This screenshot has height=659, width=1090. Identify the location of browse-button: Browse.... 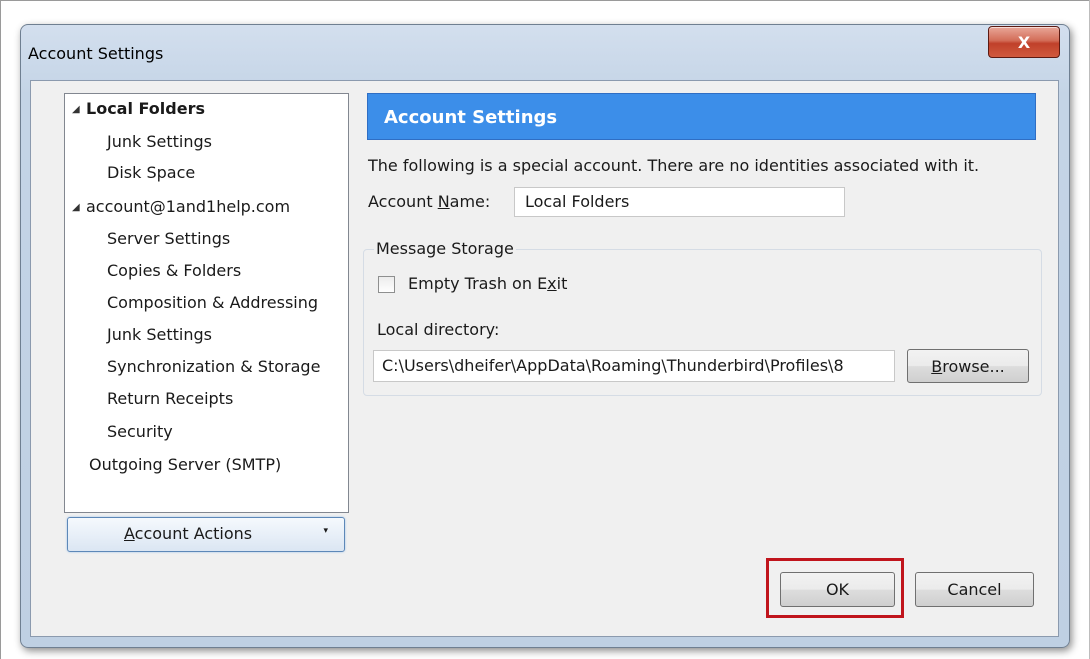
(968, 366).